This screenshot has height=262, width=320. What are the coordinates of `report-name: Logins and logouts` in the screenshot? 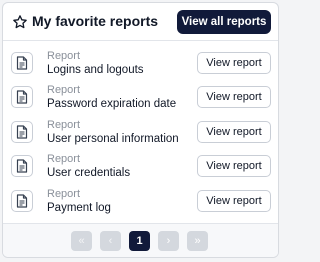 It's located at (95, 70).